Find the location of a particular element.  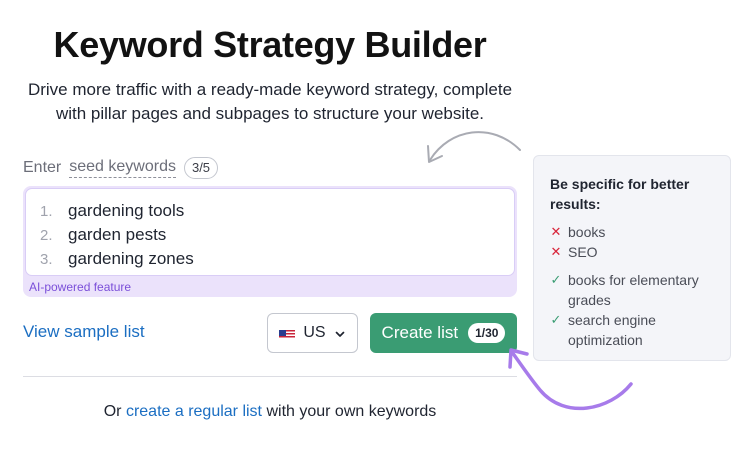

tips-title: Be specific for better results: is located at coordinates (620, 194).